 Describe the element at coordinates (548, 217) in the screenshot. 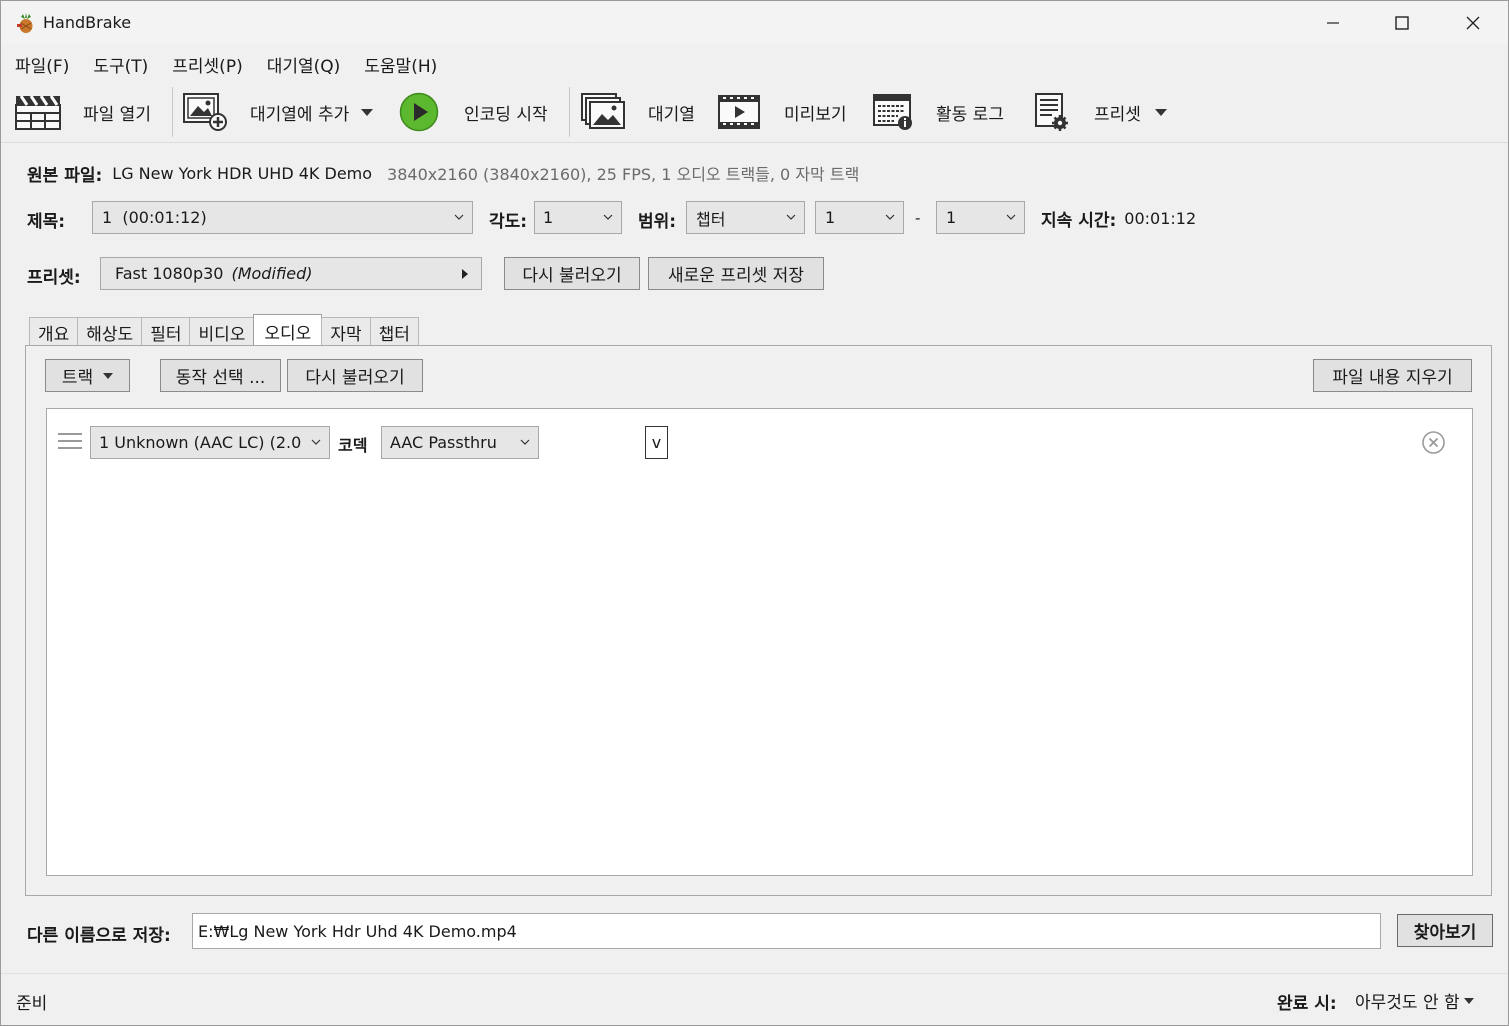

I see `angle-select-value: 1` at that location.